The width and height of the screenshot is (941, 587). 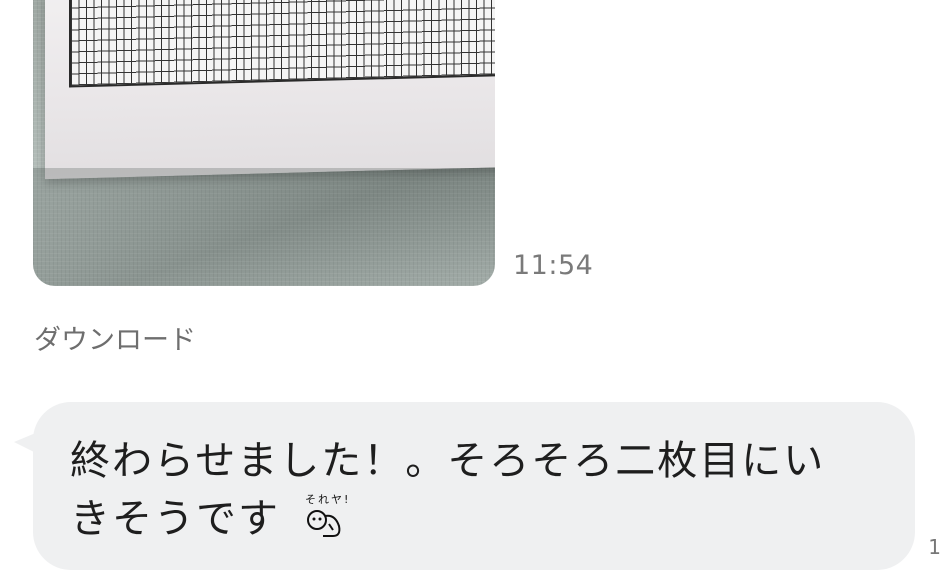 What do you see at coordinates (553, 265) in the screenshot?
I see `message-timestamp: 11:54` at bounding box center [553, 265].